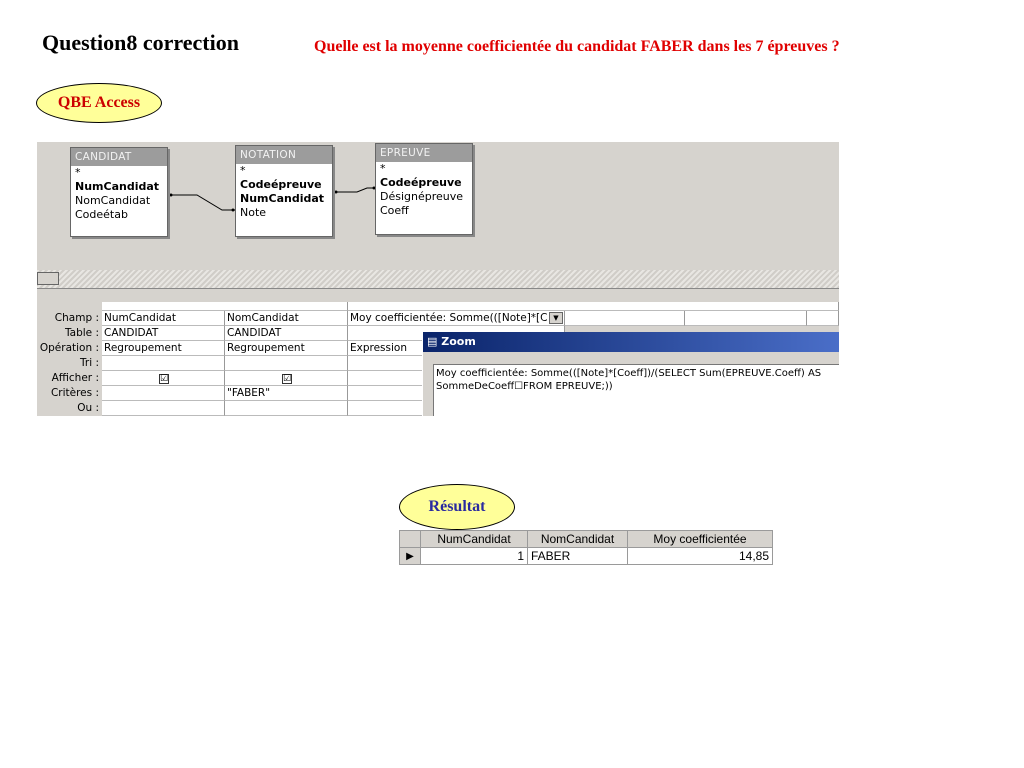  I want to click on grid-cell-afficher-1: ☑, so click(163, 378).